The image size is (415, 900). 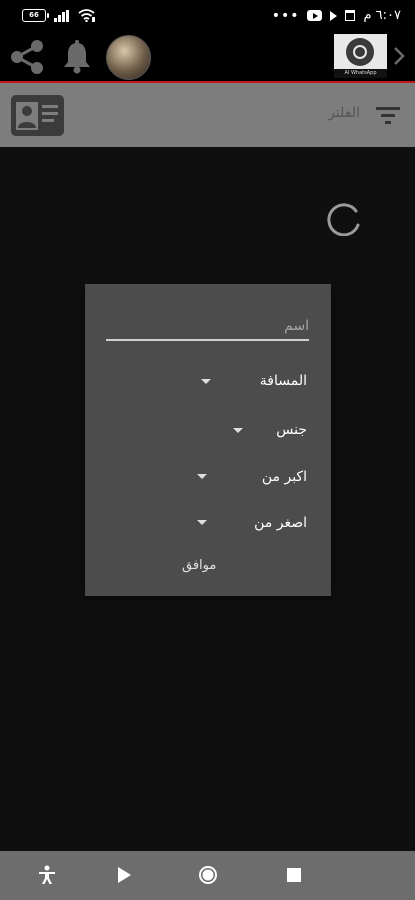 I want to click on navigation-bar, so click(x=207, y=875).